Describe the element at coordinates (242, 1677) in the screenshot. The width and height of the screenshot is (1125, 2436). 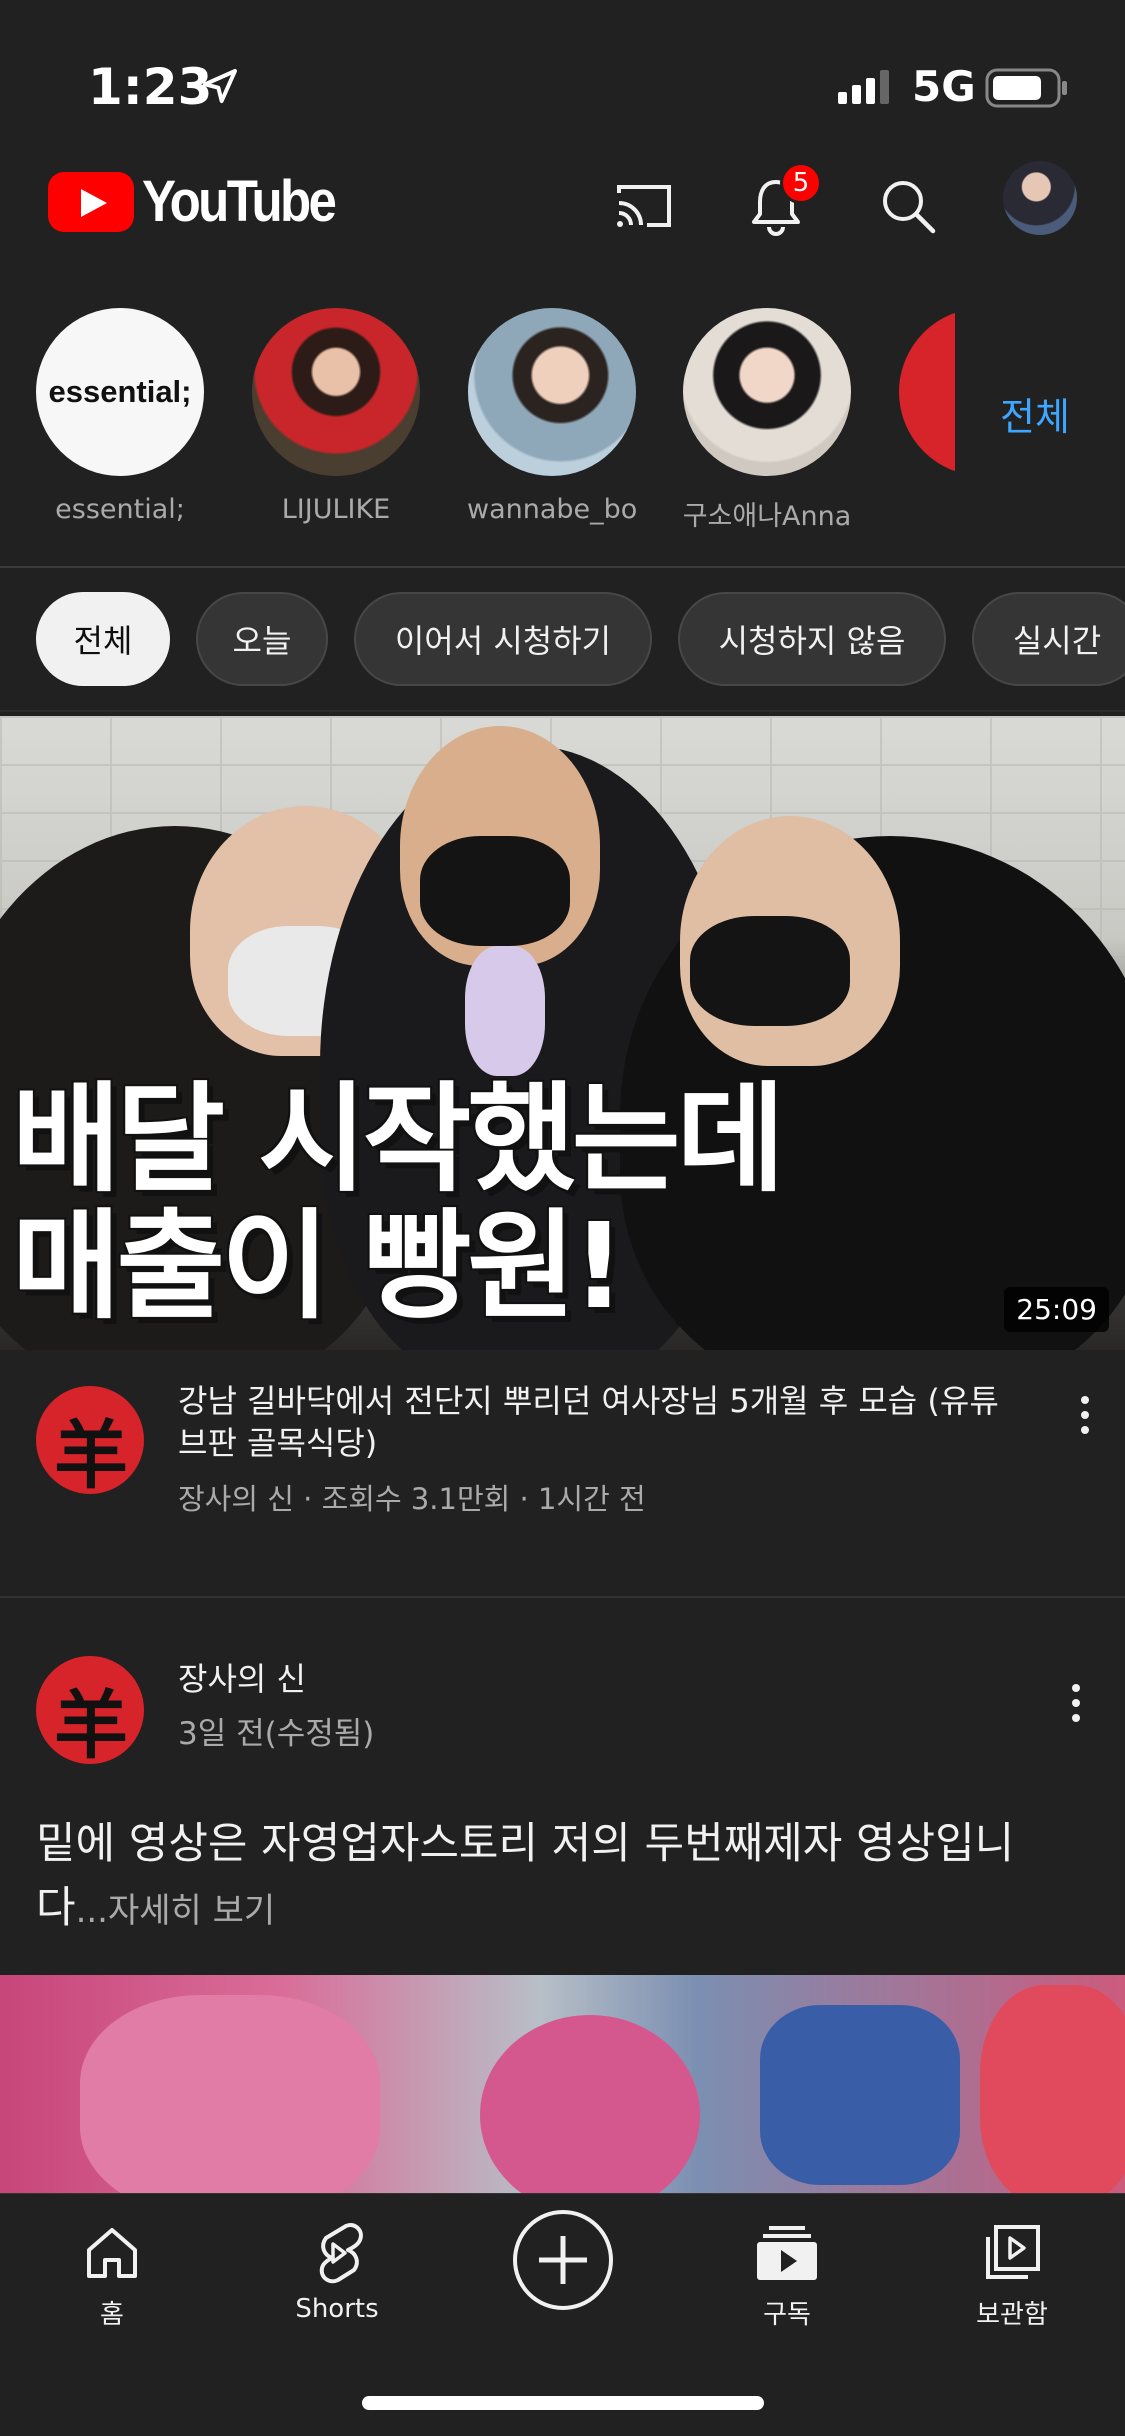
I see `post-channel-name: 장사의 신` at that location.